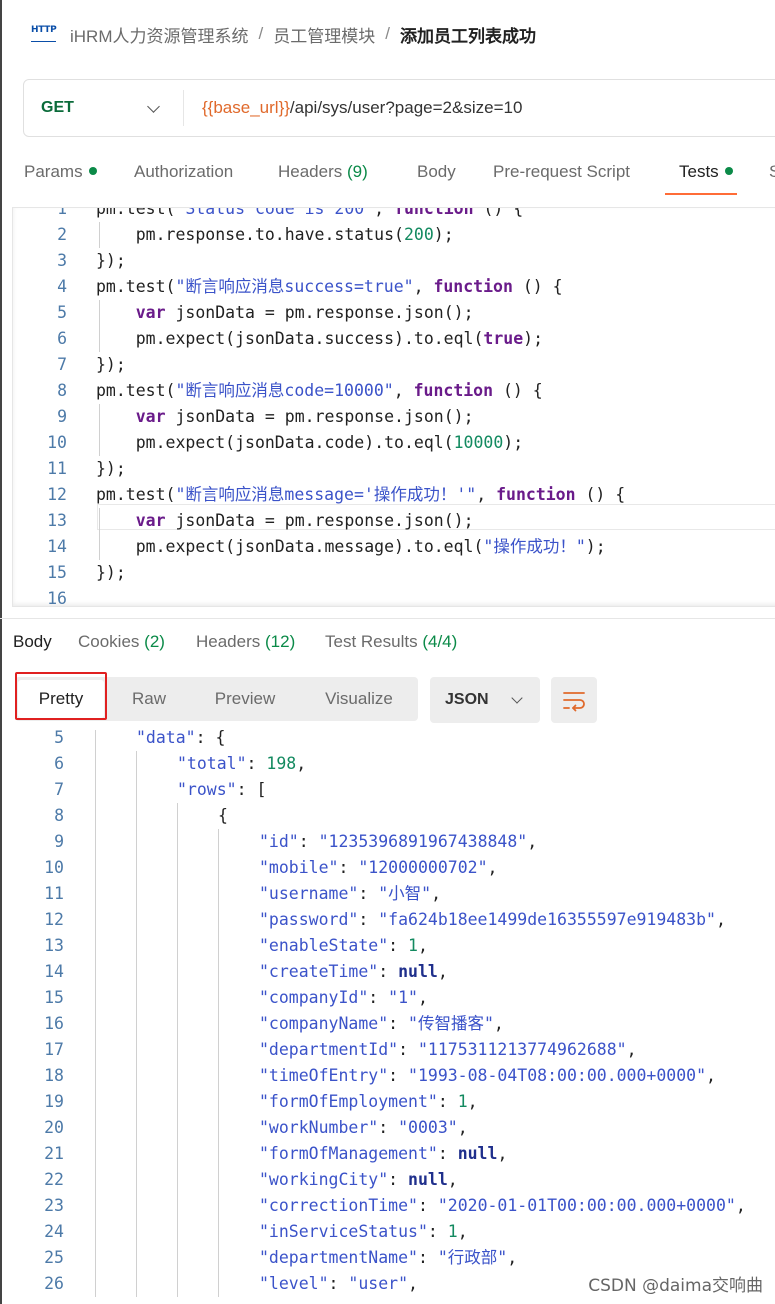 This screenshot has height=1304, width=775. Describe the element at coordinates (561, 172) in the screenshot. I see `tab-pre-request-script: Pre-request Script` at that location.